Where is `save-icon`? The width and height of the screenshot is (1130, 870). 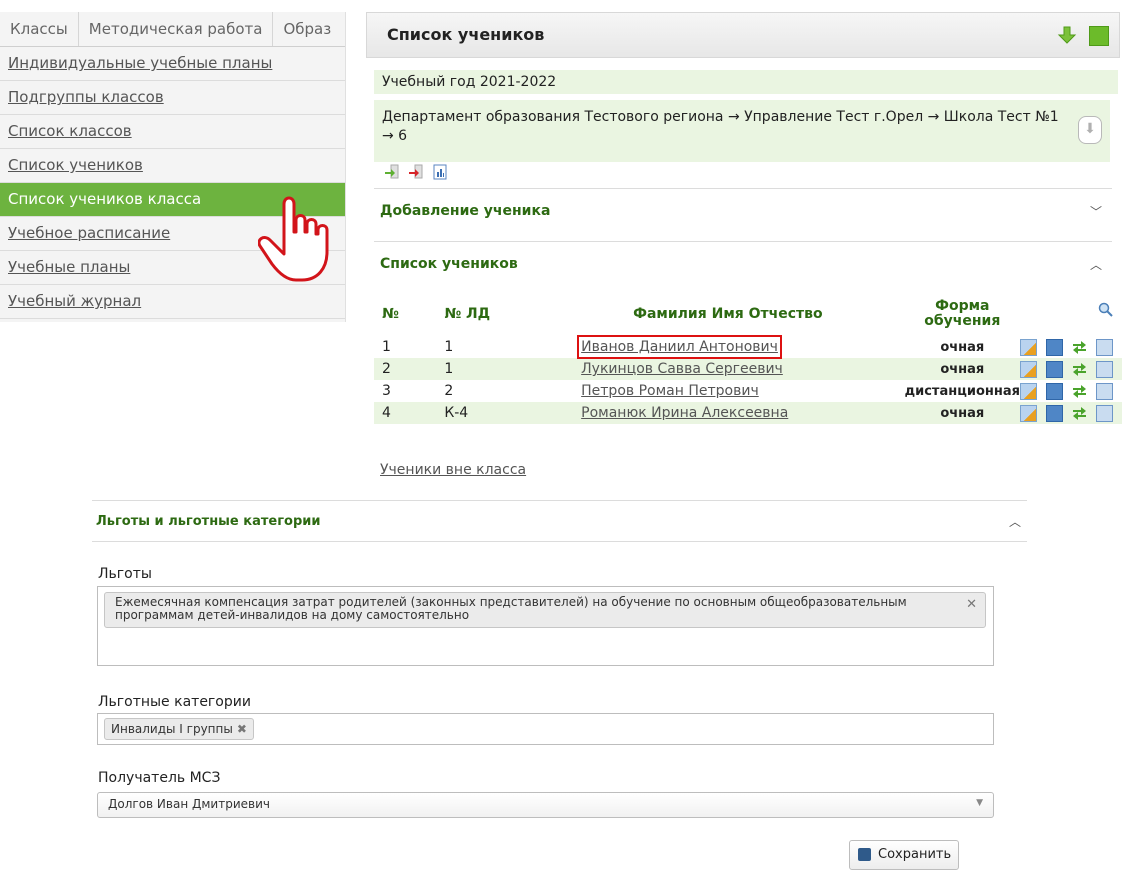 save-icon is located at coordinates (864, 854).